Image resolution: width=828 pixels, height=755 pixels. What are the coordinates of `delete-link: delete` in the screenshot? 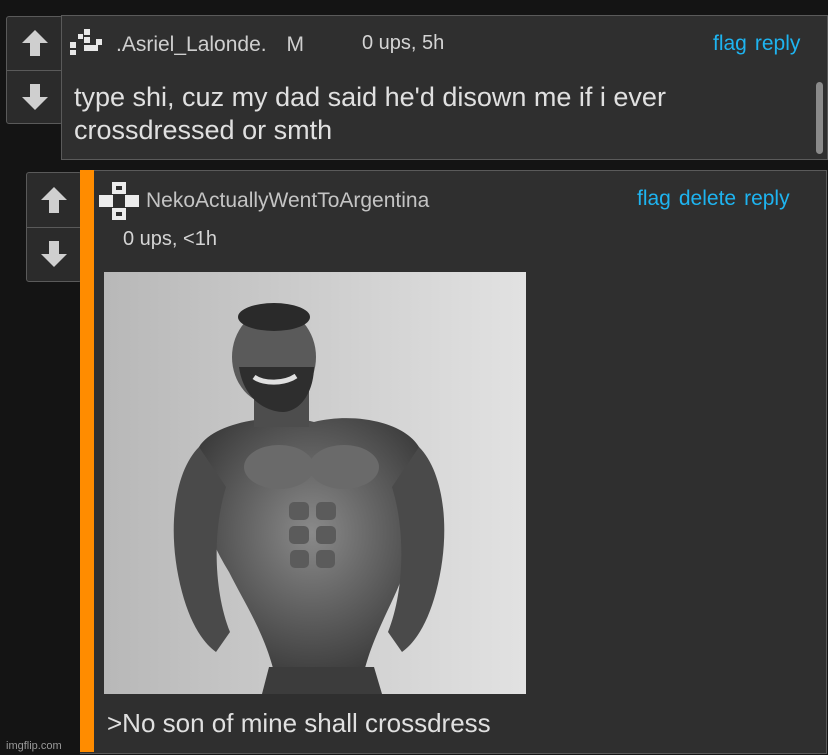 It's located at (707, 199).